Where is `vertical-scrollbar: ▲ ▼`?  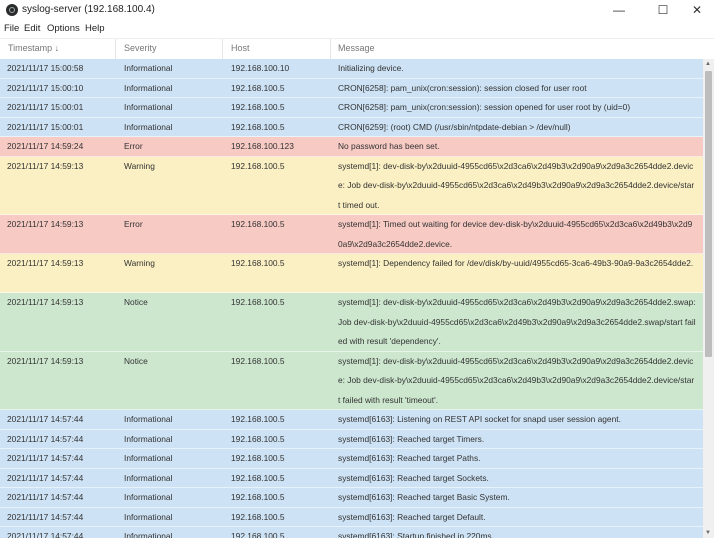
vertical-scrollbar: ▲ ▼ is located at coordinates (708, 298).